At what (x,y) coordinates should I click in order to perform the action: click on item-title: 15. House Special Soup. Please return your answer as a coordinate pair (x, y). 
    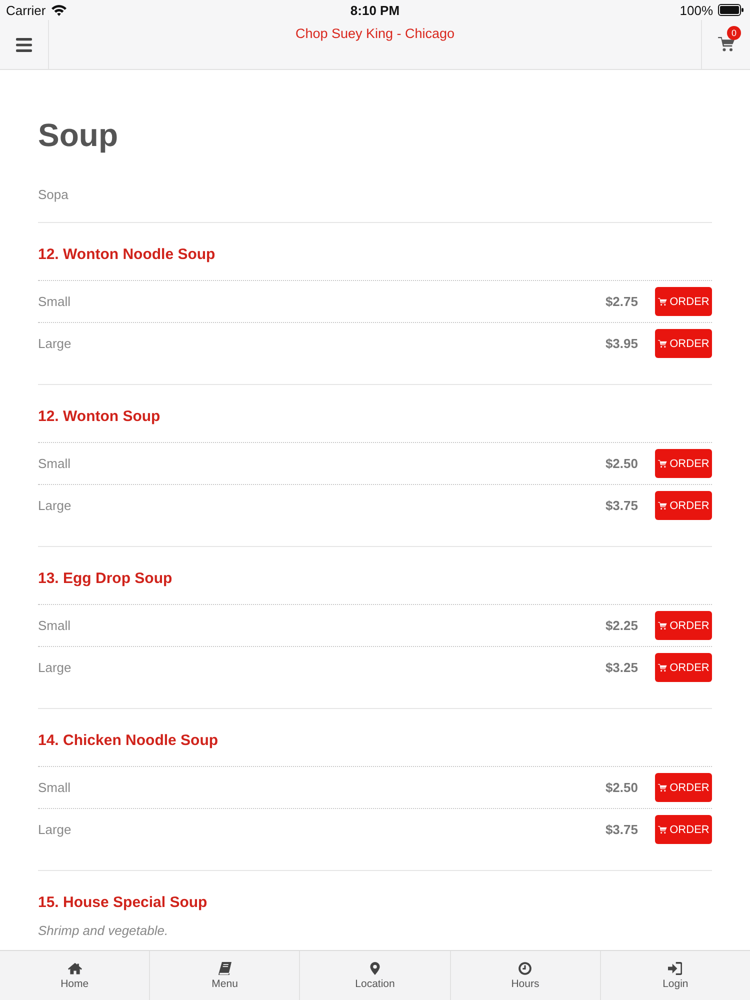
    Looking at the image, I should click on (123, 903).